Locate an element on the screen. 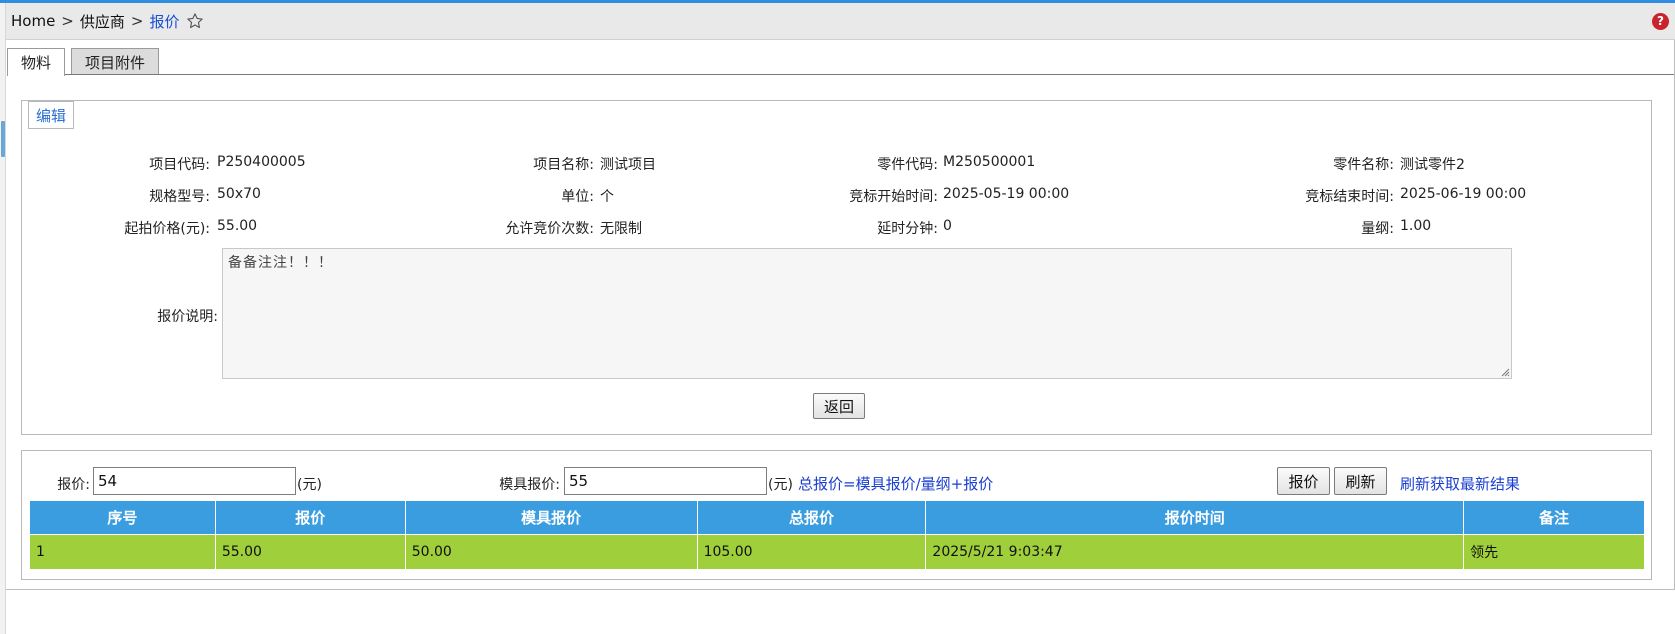 This screenshot has height=634, width=1675. bid-end-value: 2025-06-19 00:00 is located at coordinates (1463, 194).